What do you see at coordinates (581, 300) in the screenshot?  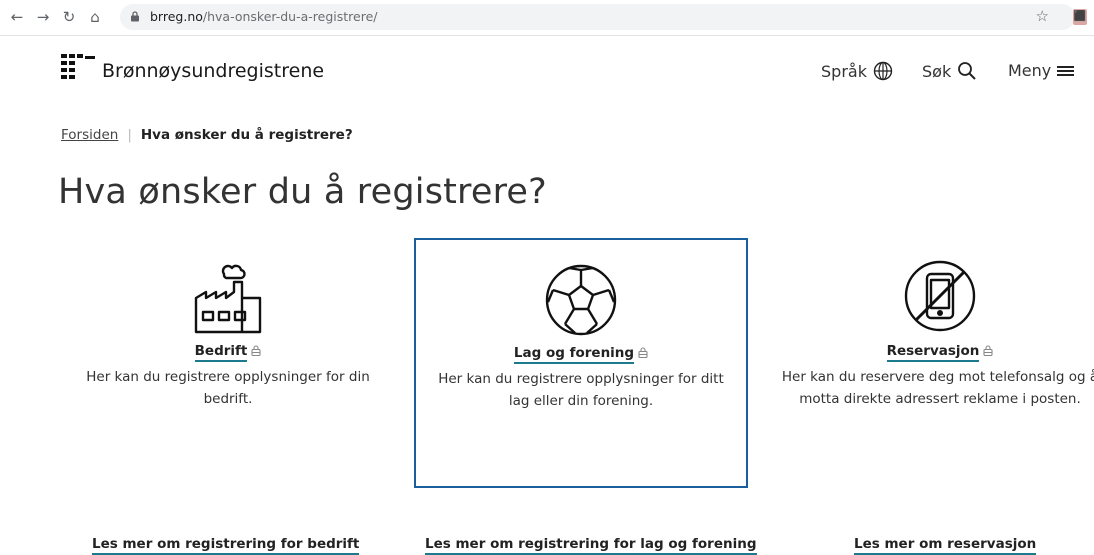 I see `football-icon` at bounding box center [581, 300].